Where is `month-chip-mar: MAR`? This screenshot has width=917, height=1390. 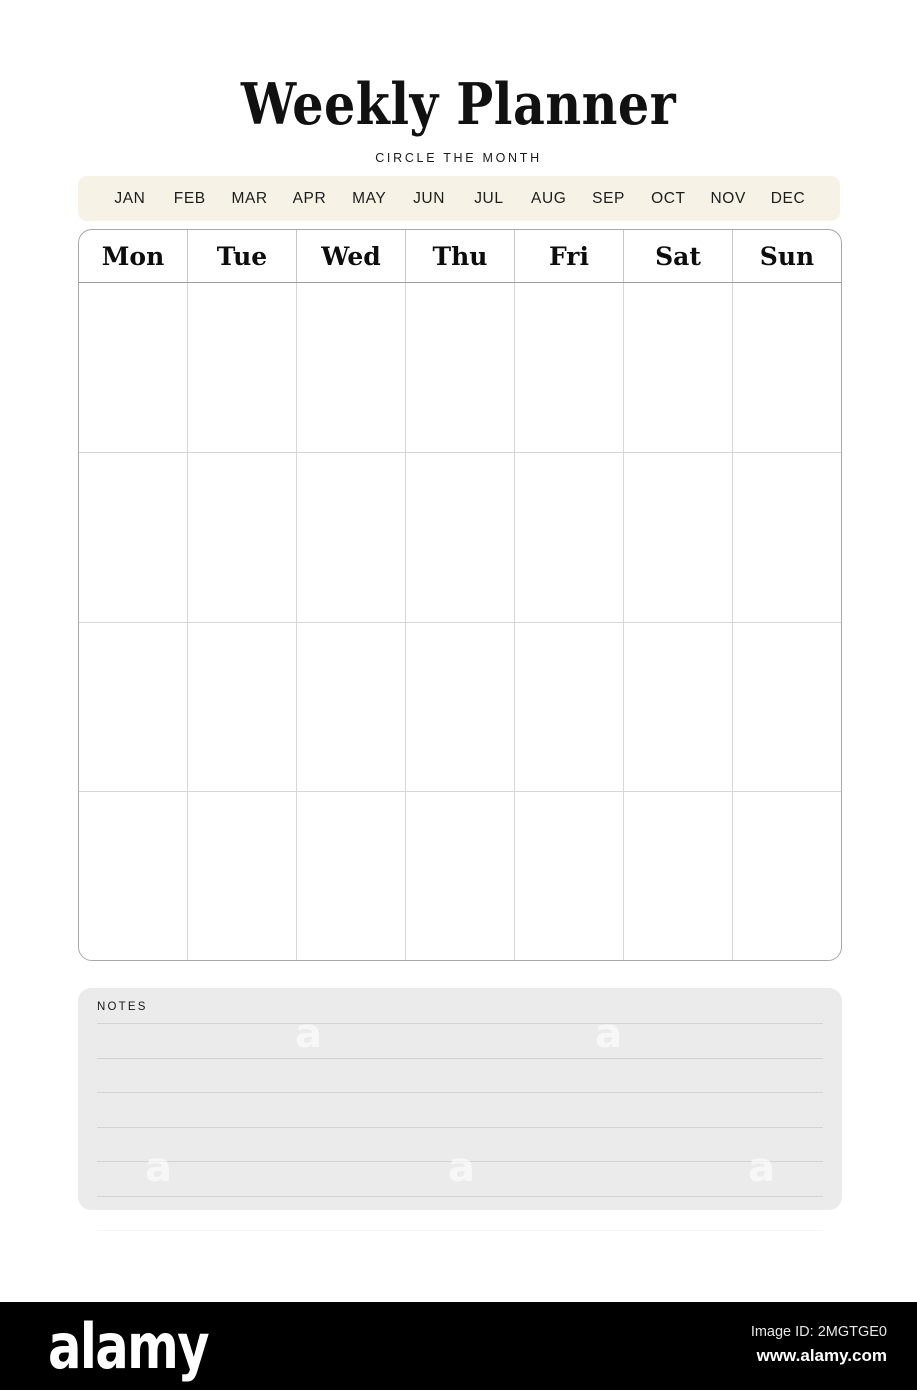 month-chip-mar: MAR is located at coordinates (250, 199).